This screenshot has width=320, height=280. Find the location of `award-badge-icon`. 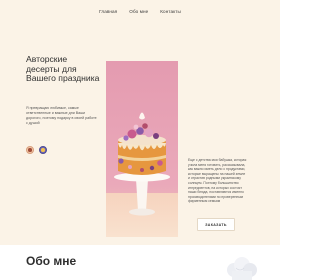

award-badge-icon is located at coordinates (30, 150).